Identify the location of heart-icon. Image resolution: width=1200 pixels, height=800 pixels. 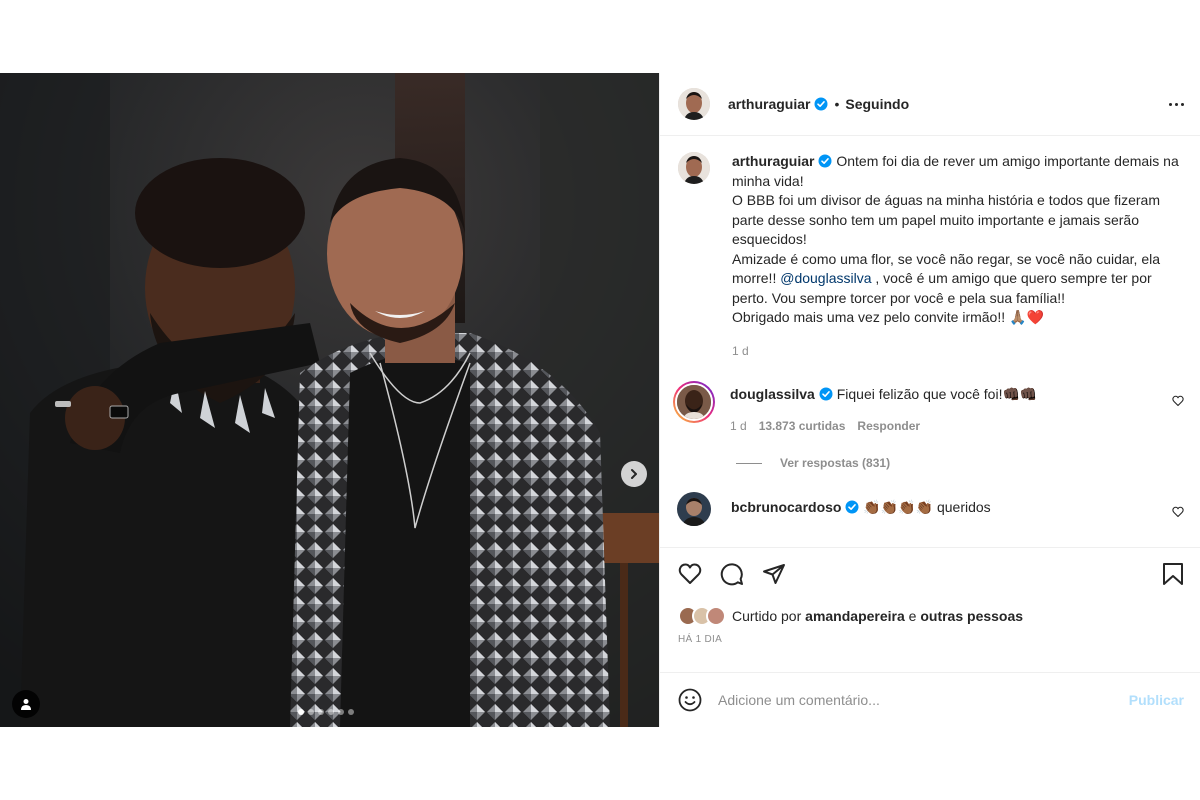
(690, 574).